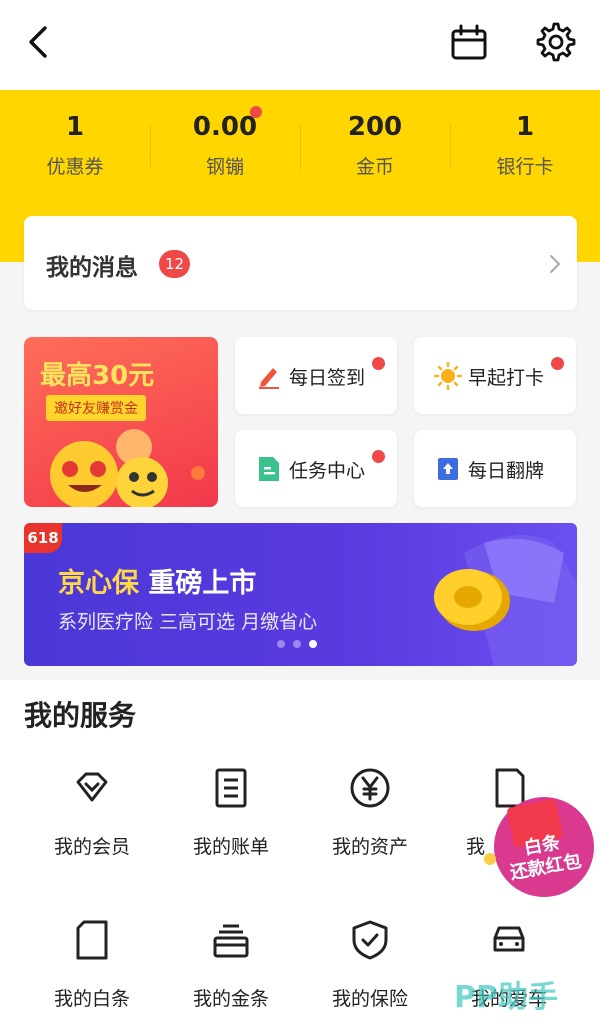 The width and height of the screenshot is (600, 1028). I want to click on baitiao-red-packet-float: 白条 还款红包, so click(539, 844).